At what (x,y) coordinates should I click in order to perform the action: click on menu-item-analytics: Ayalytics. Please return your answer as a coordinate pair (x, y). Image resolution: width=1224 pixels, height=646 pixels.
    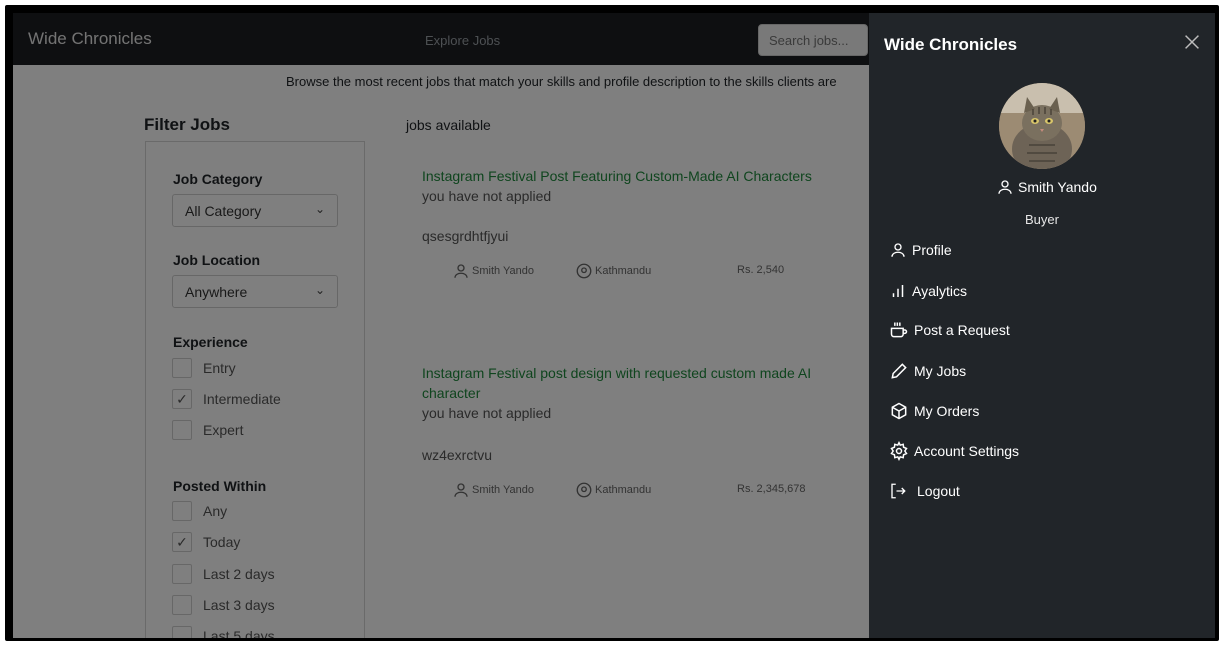
    Looking at the image, I should click on (928, 291).